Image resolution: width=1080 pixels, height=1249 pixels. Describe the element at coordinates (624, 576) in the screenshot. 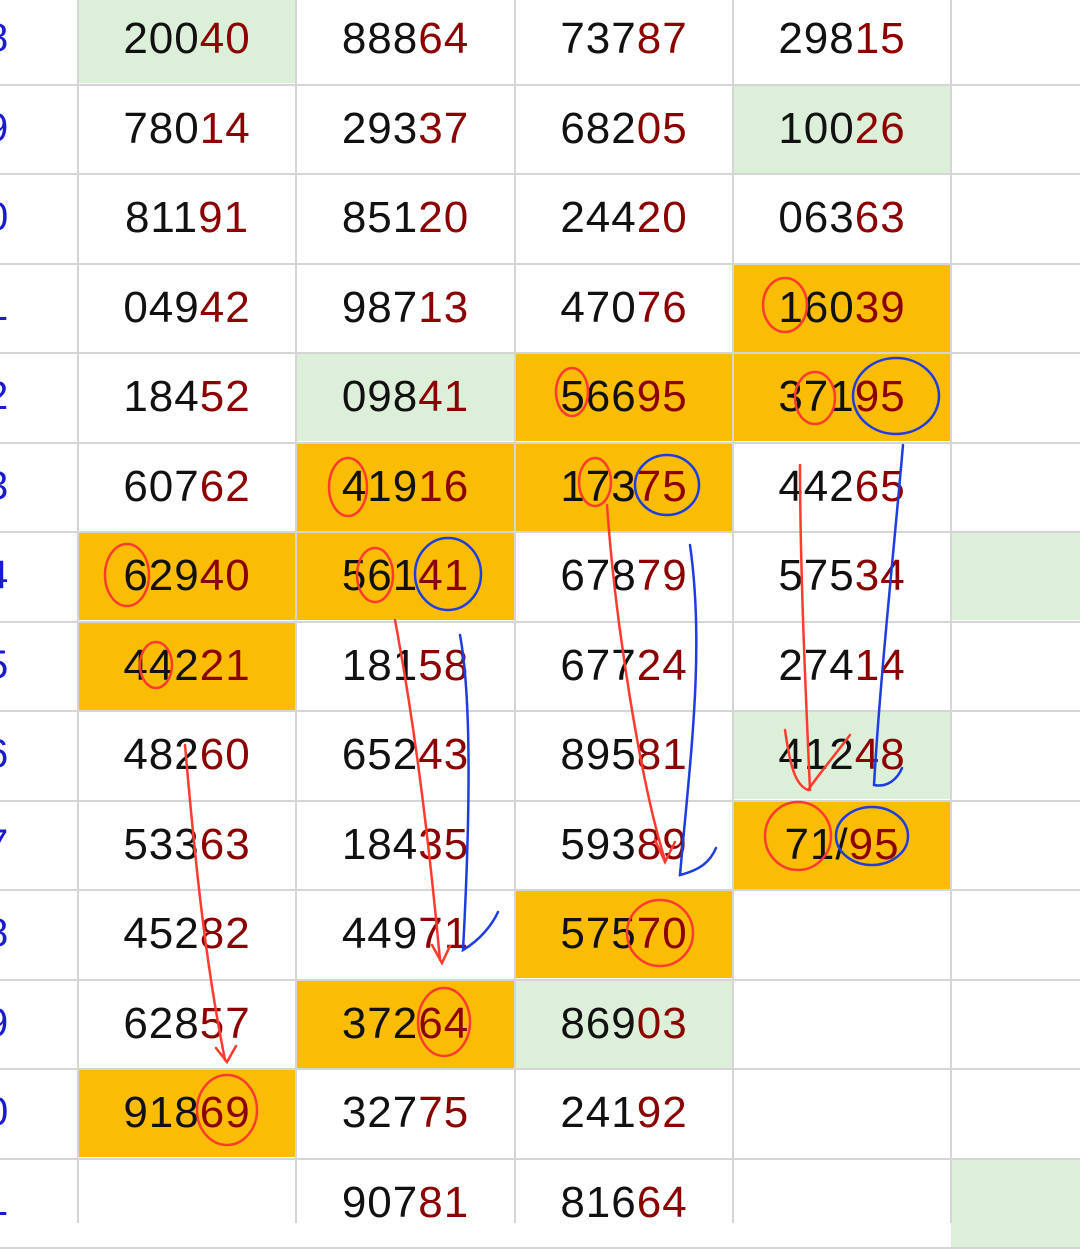

I see `table-cell: 67879` at that location.